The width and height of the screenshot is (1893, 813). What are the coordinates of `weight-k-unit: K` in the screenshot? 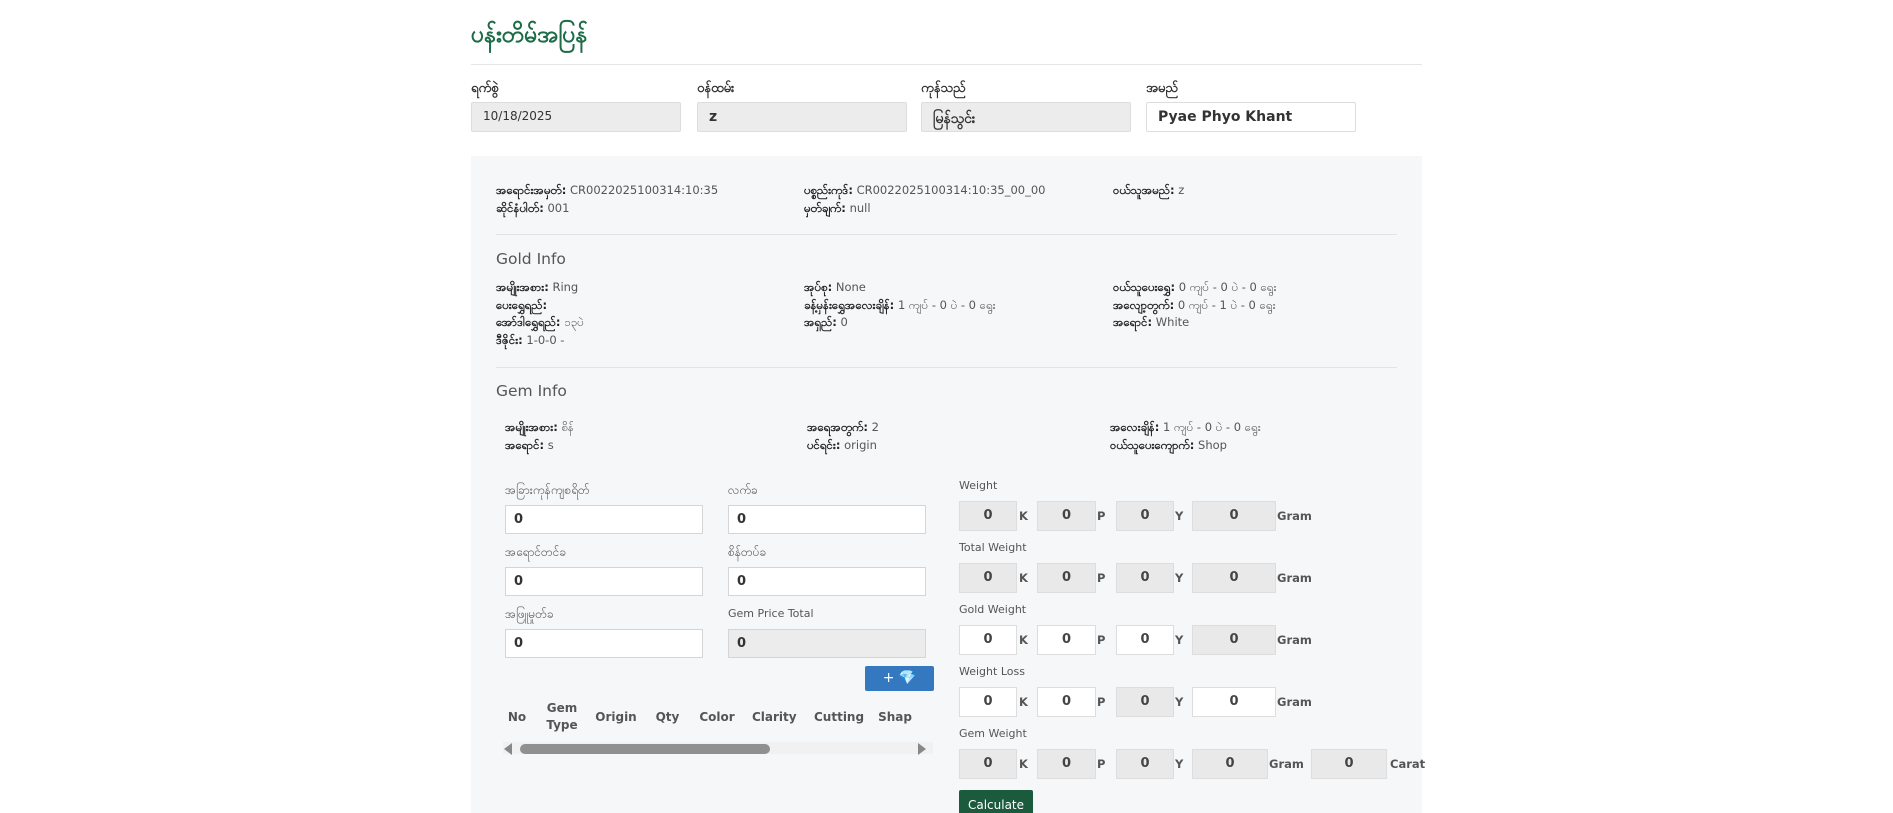 It's located at (1023, 516).